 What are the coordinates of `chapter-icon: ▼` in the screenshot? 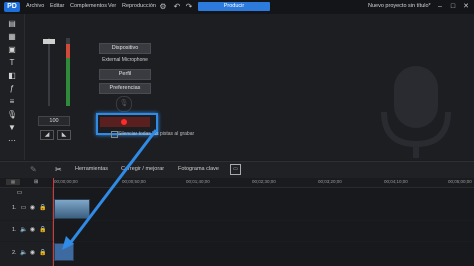 It's located at (12, 128).